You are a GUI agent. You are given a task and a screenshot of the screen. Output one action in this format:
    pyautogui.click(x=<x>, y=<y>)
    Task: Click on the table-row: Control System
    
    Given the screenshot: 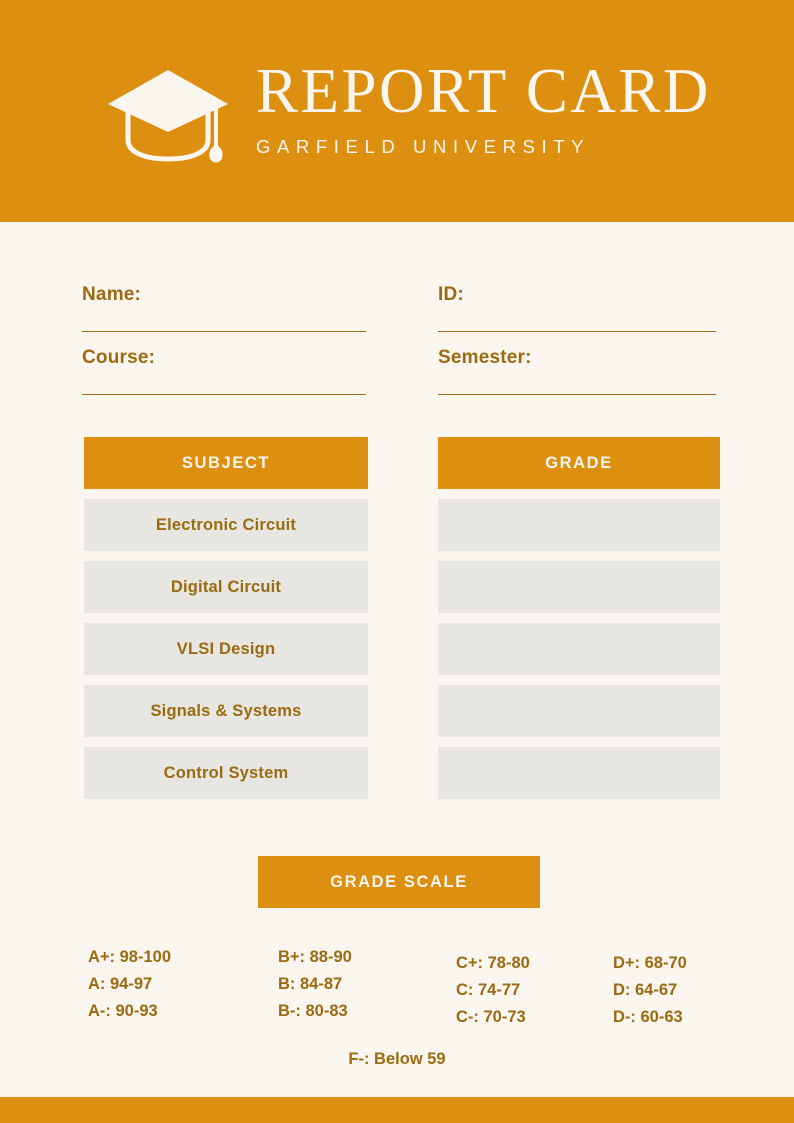 What is the action you would take?
    pyautogui.click(x=397, y=778)
    